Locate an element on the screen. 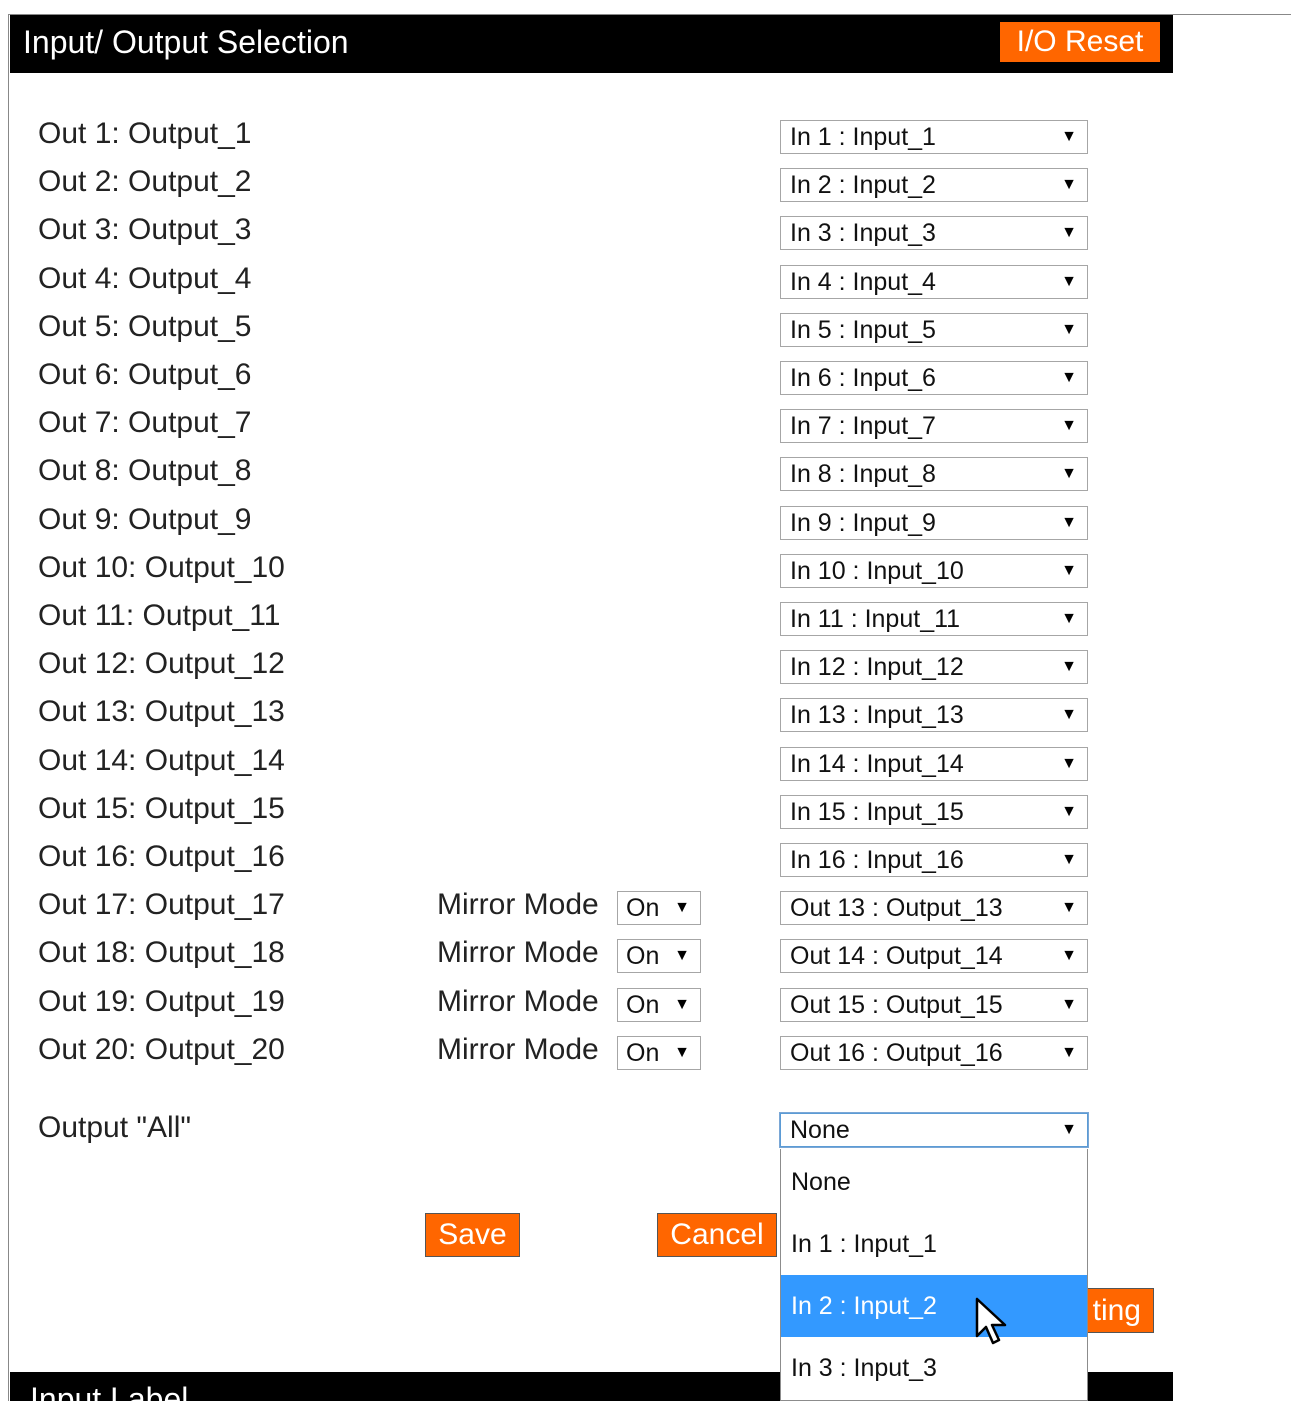  output-label: Out 16: Output_16 is located at coordinates (161, 856).